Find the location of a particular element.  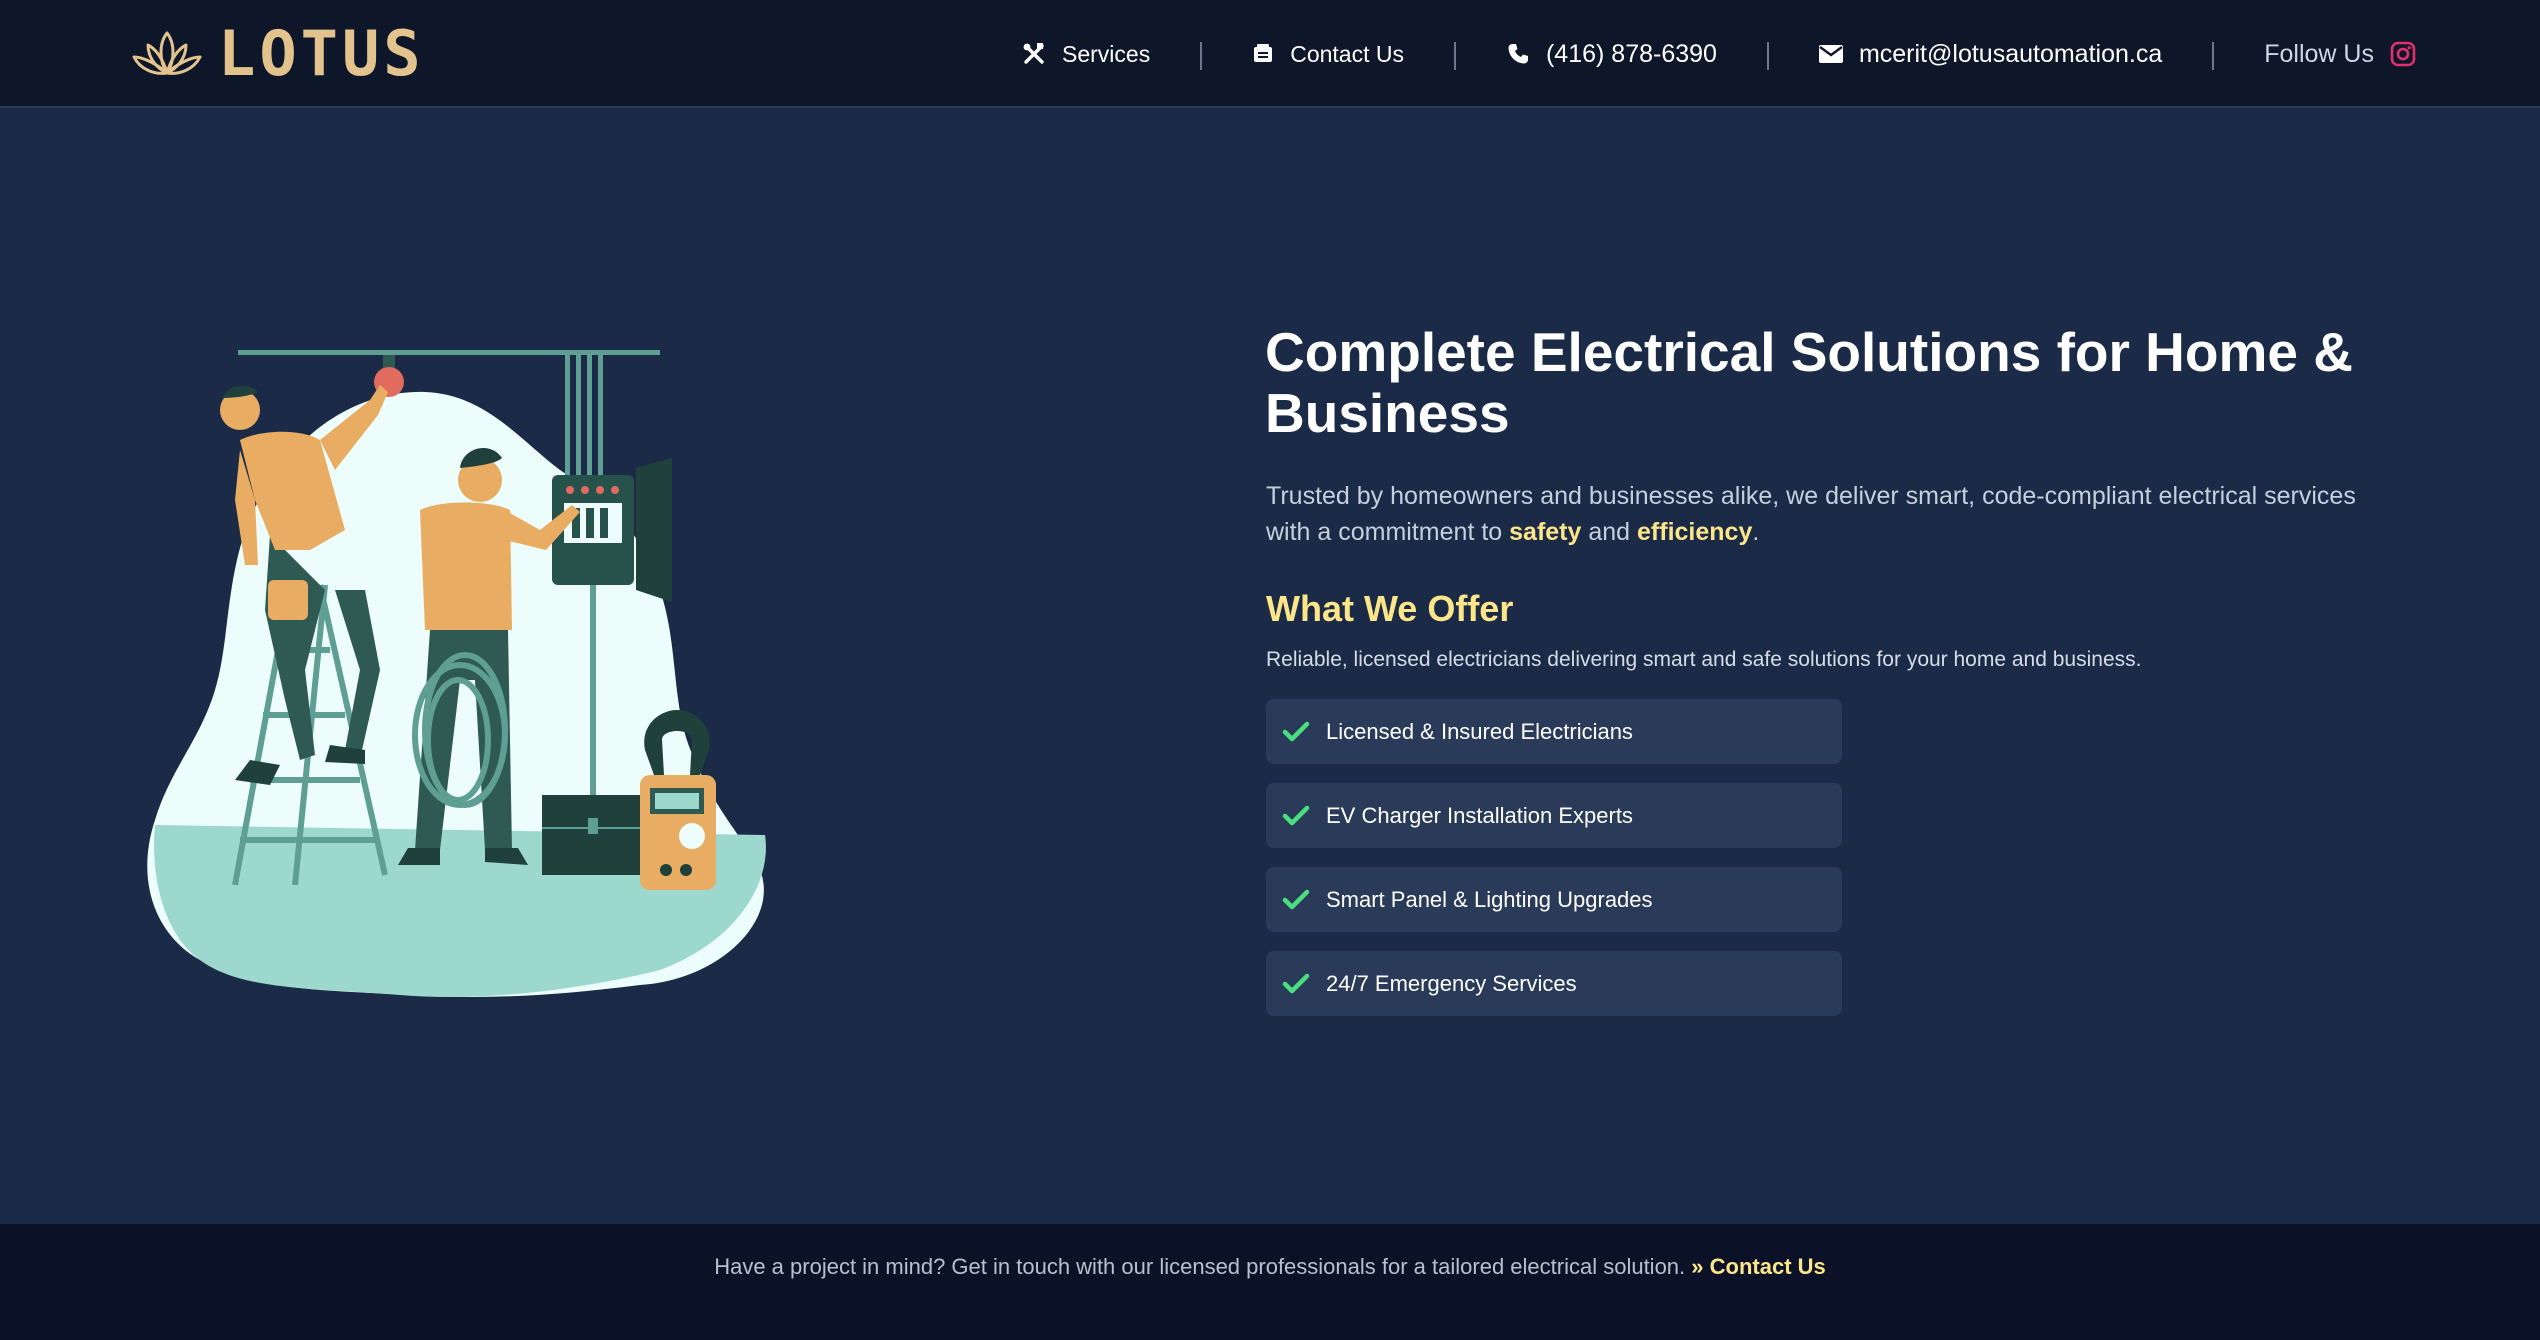

ceiling-rail is located at coordinates (449, 352).